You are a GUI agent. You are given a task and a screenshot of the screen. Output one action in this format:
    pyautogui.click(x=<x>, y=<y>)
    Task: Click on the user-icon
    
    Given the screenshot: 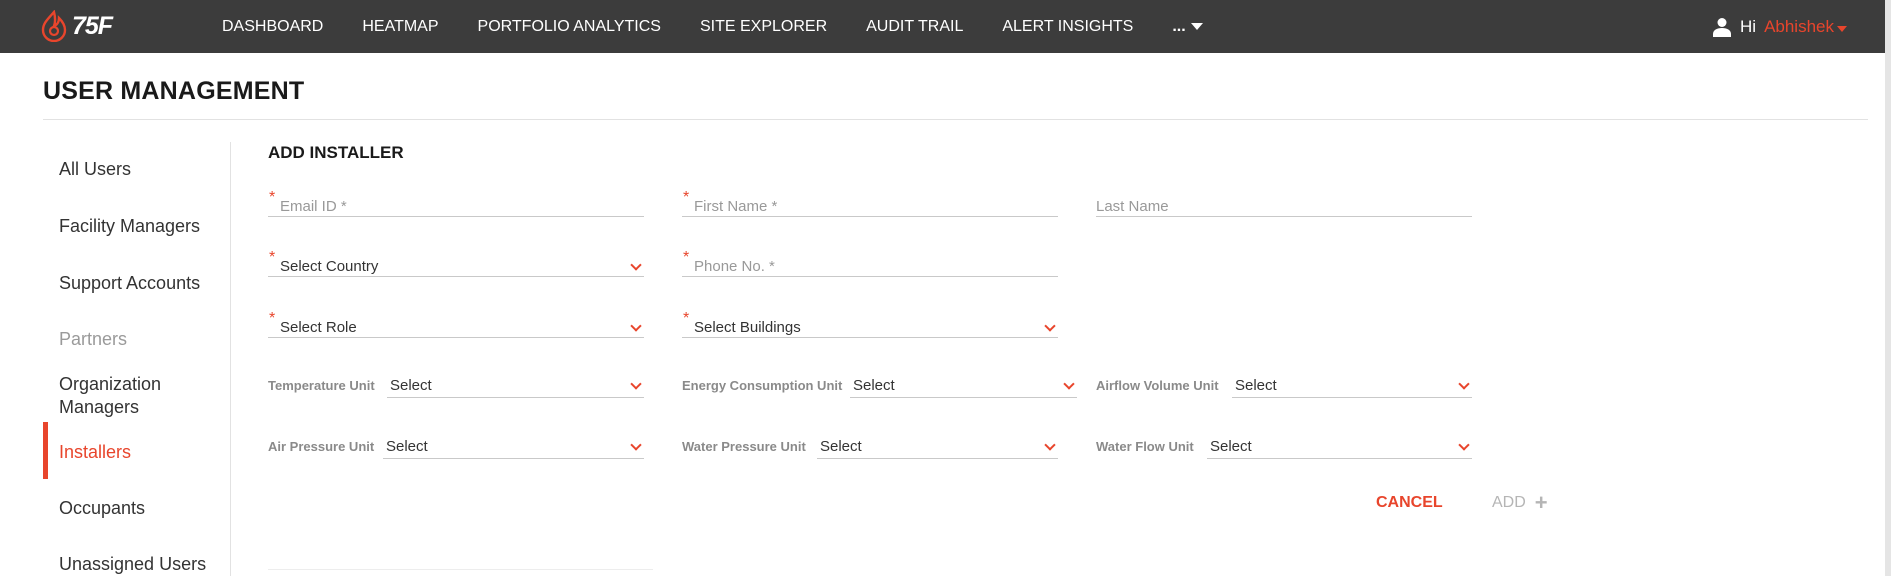 What is the action you would take?
    pyautogui.click(x=1722, y=27)
    